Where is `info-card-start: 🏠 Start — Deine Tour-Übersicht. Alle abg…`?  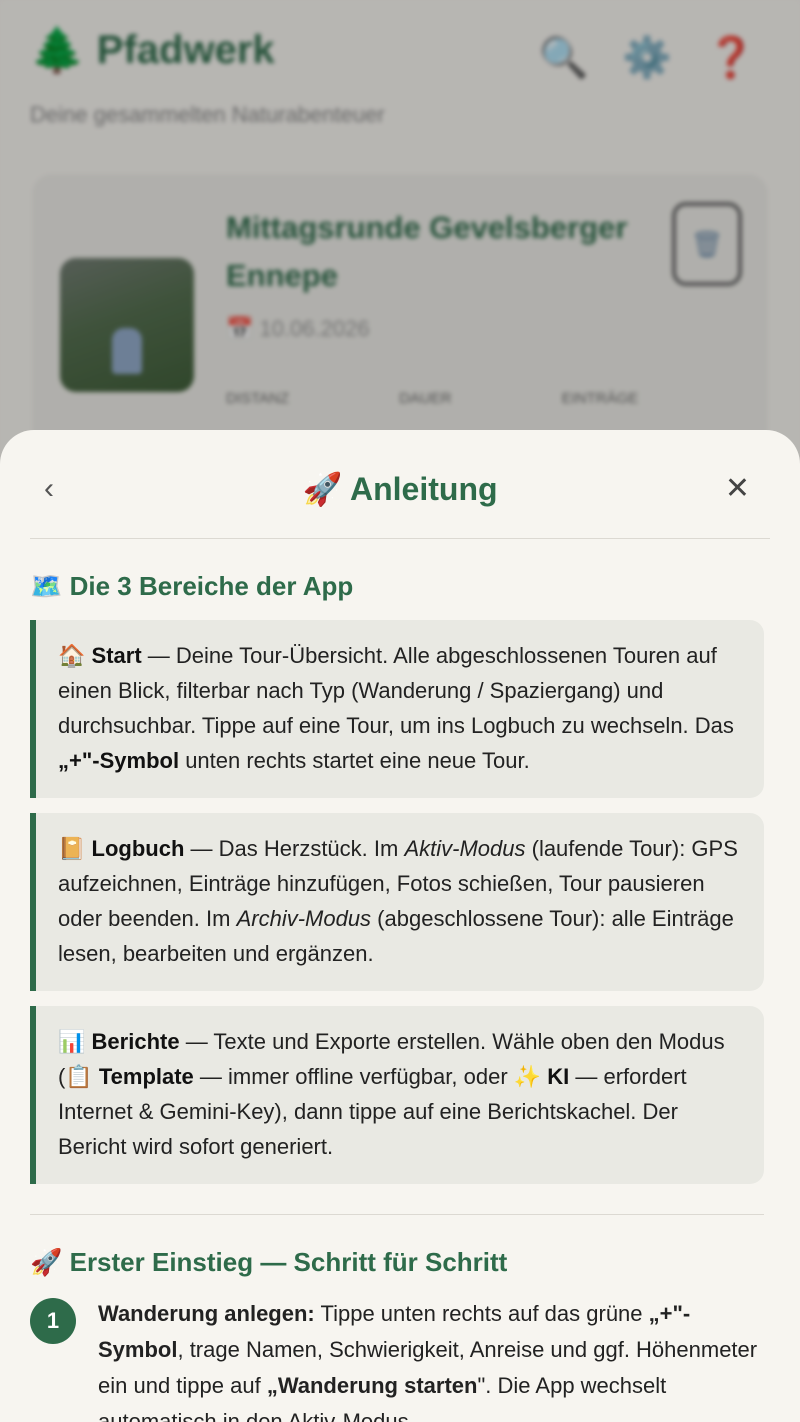 info-card-start: 🏠 Start — Deine Tour-Übersicht. Alle abg… is located at coordinates (397, 709).